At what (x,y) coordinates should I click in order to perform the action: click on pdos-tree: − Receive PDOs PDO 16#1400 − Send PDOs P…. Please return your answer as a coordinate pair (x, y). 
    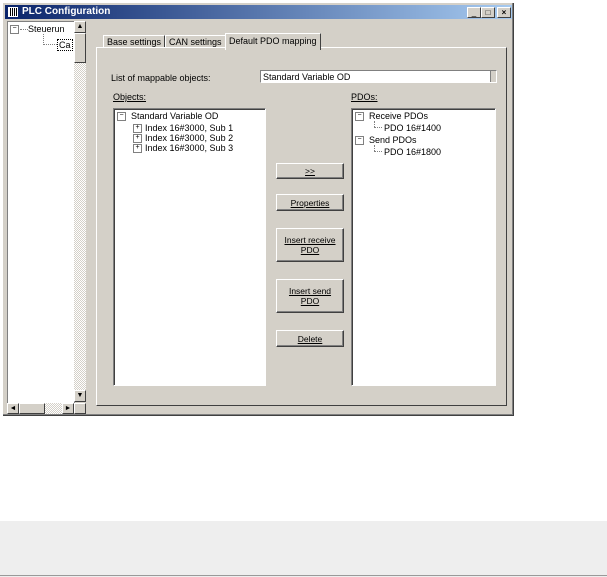
    Looking at the image, I should click on (423, 247).